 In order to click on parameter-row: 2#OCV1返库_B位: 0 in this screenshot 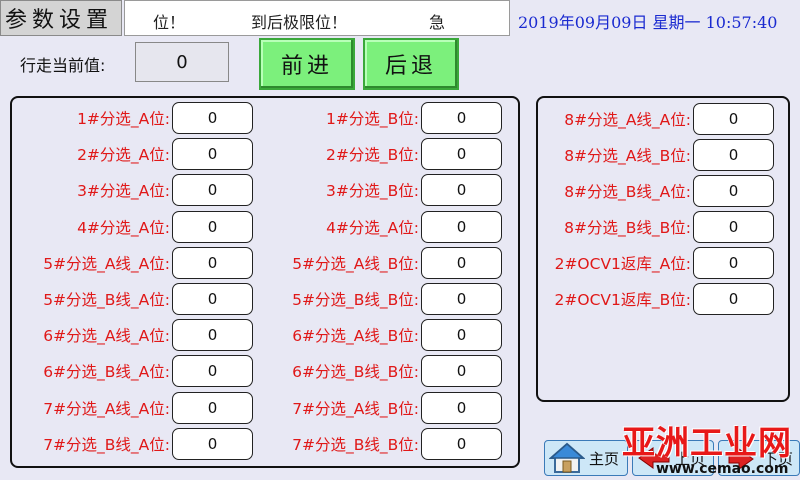, I will do `click(387, 299)`.